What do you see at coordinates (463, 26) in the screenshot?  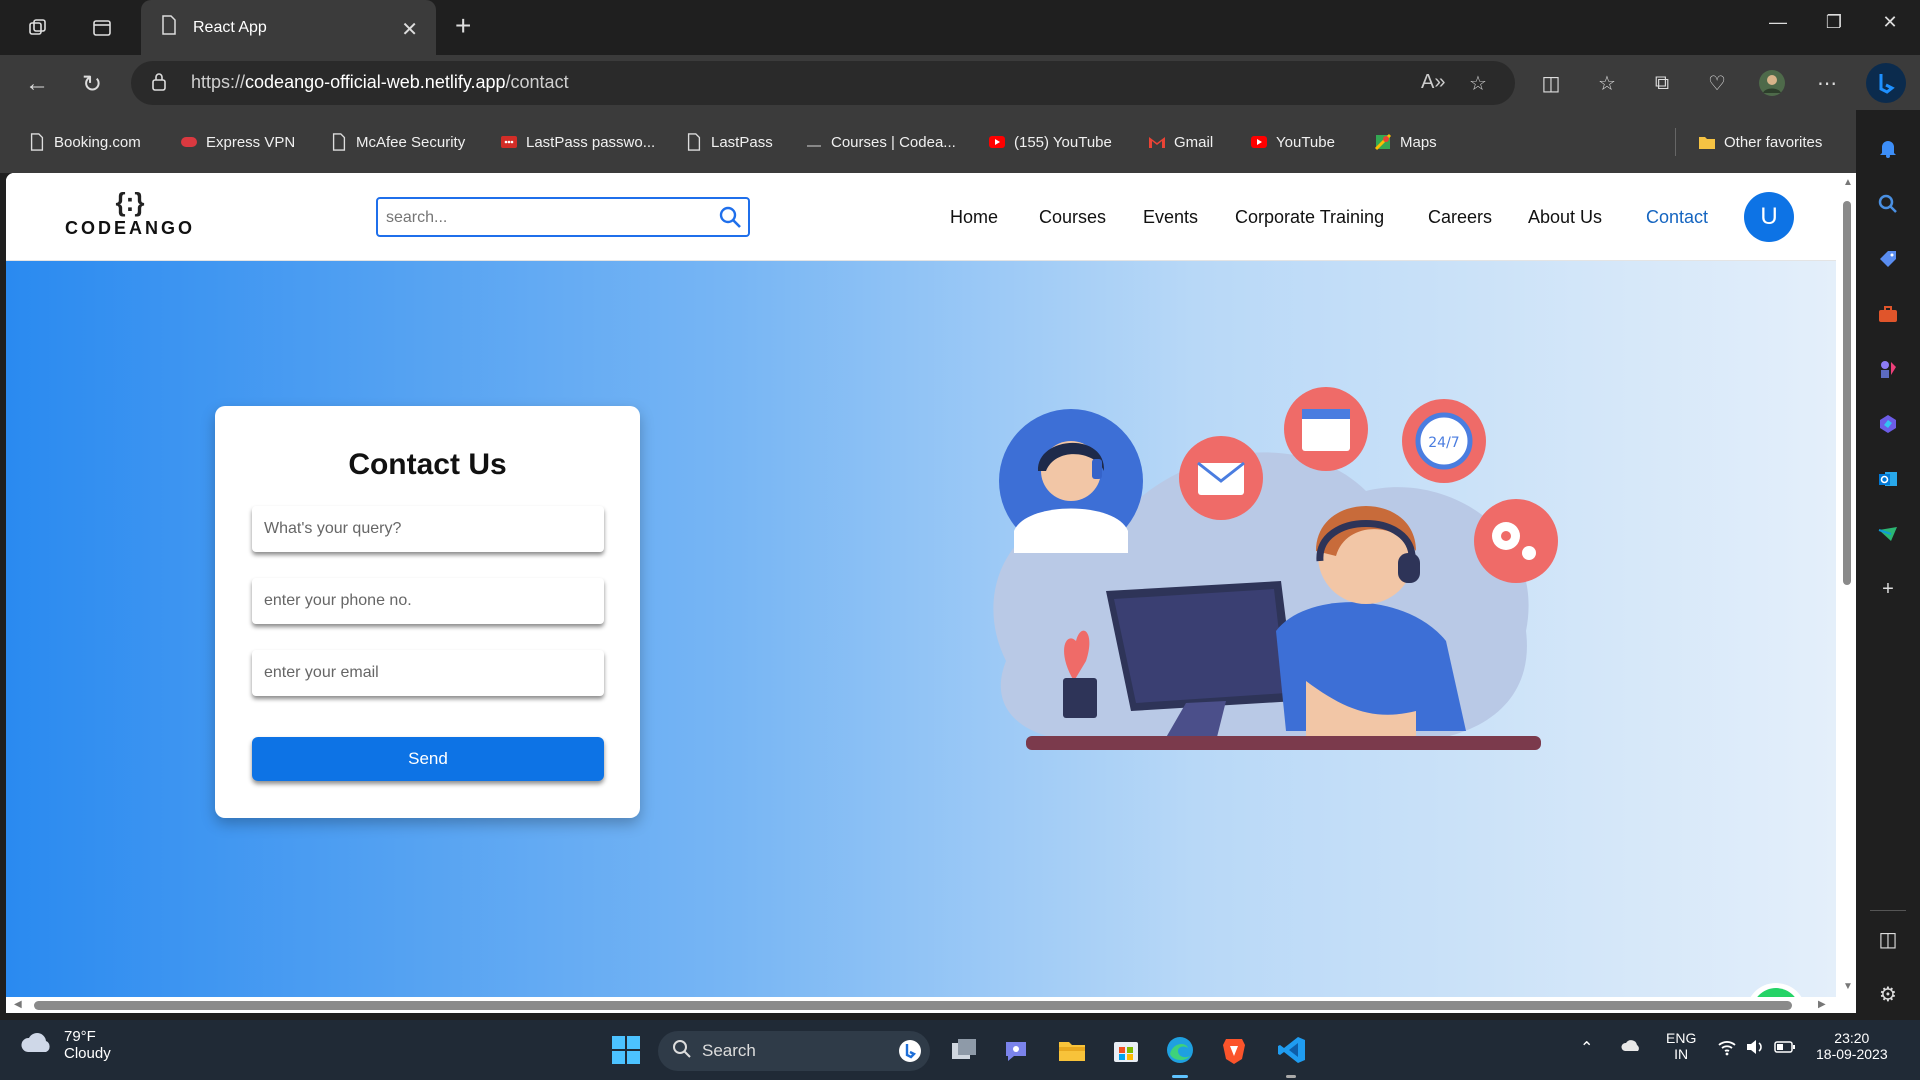 I see `new-tab-button: +` at bounding box center [463, 26].